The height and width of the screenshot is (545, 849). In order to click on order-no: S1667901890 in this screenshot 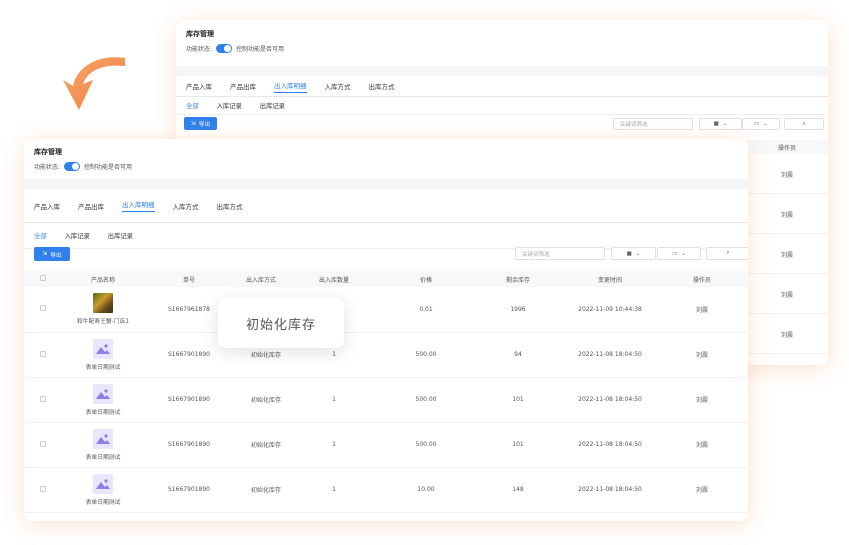, I will do `click(189, 490)`.